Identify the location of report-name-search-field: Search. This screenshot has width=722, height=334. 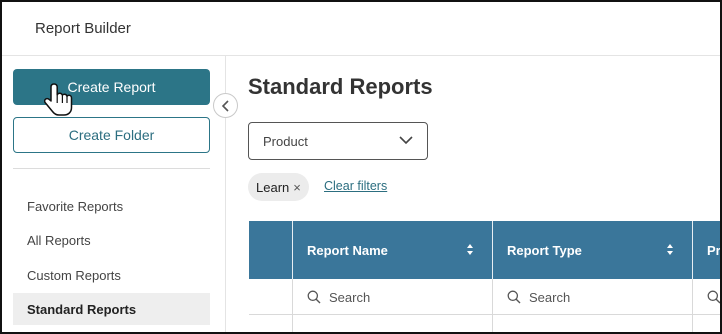
(392, 297).